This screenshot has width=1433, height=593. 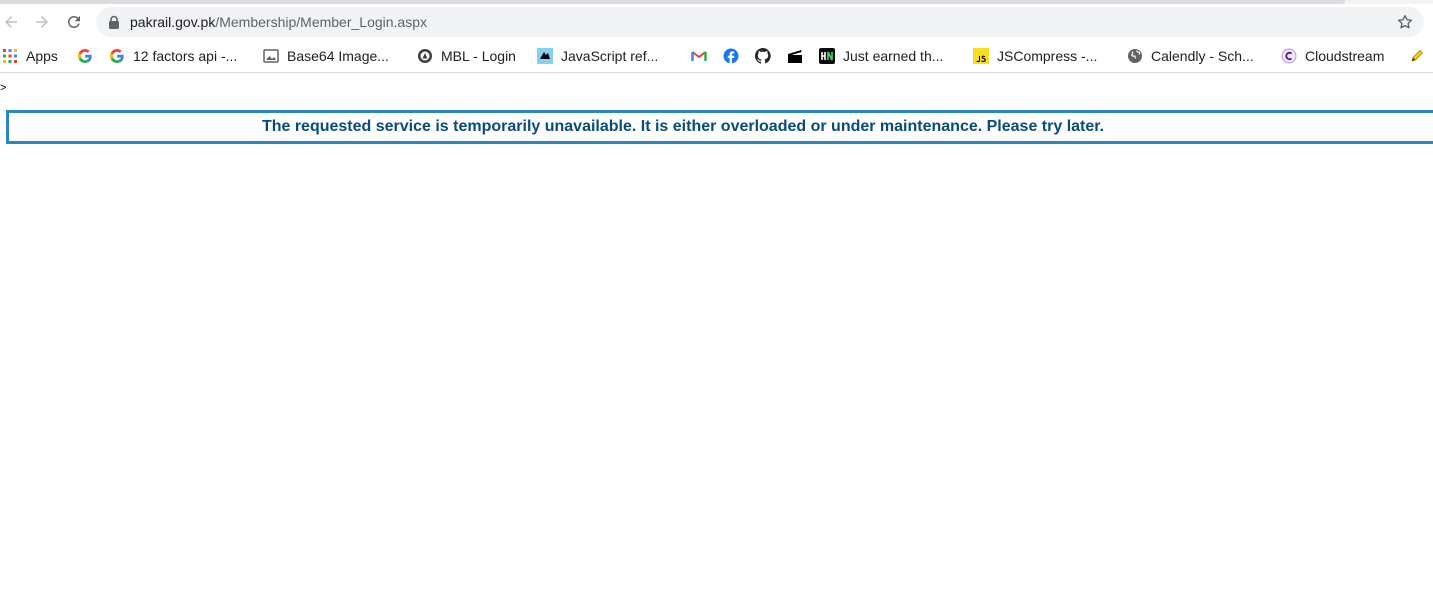 What do you see at coordinates (10, 56) in the screenshot?
I see `apps-grid-icon` at bounding box center [10, 56].